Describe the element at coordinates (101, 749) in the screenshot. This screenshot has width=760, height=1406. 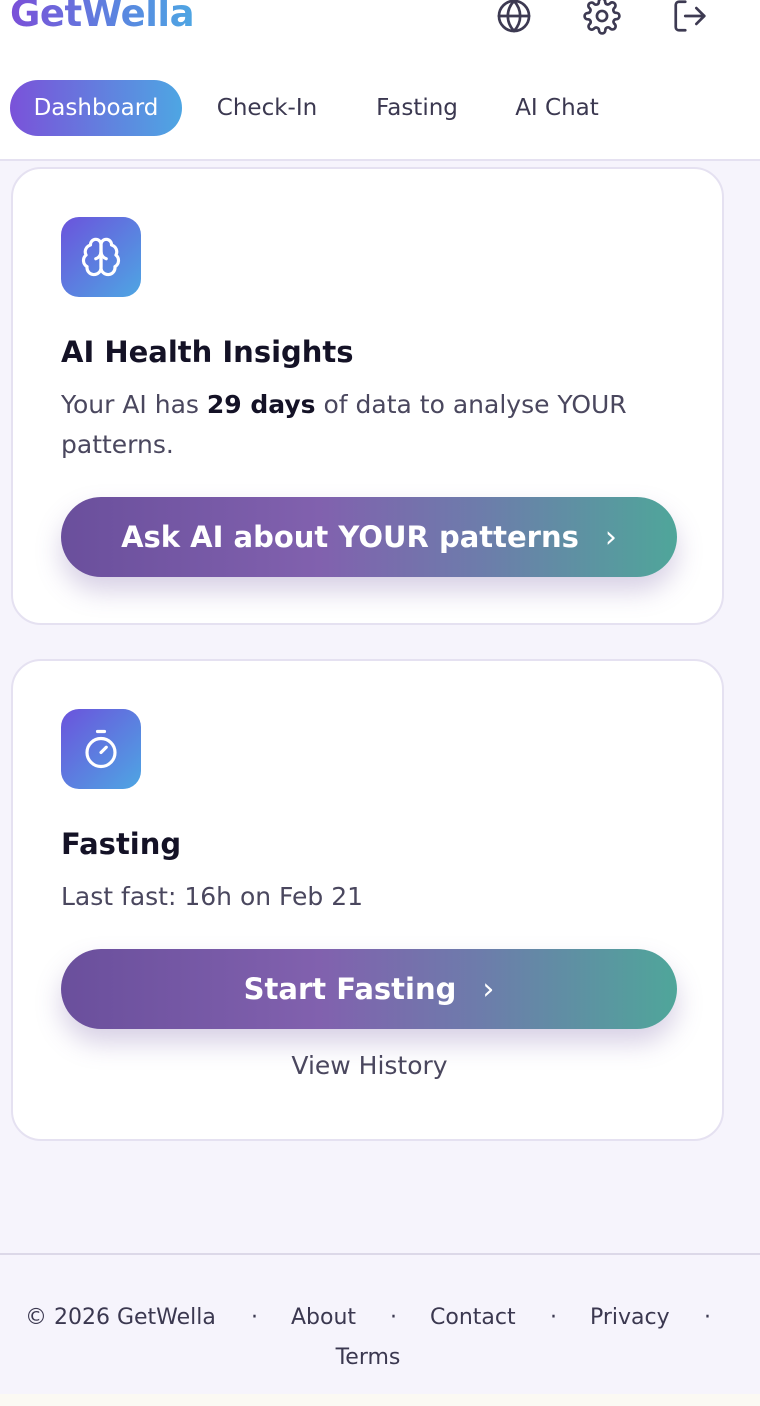
I see `stopwatch-icon` at that location.